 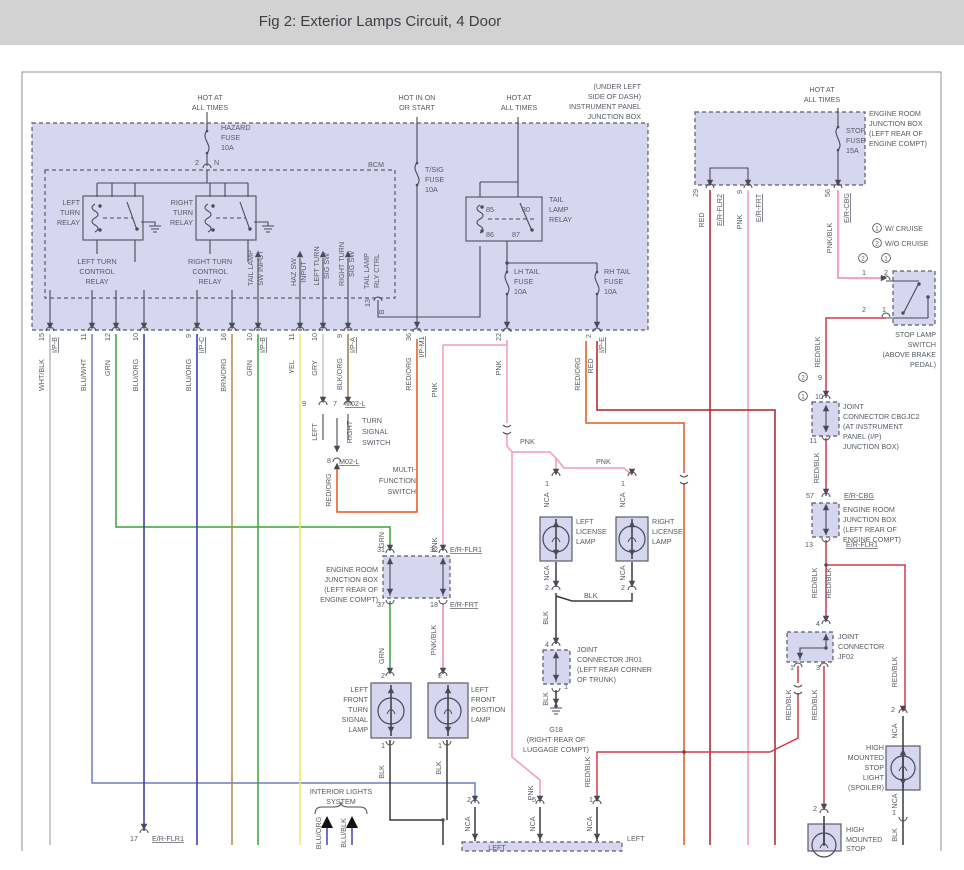 What do you see at coordinates (343, 833) in the screenshot?
I see `diagram-label: BLU/BLK` at bounding box center [343, 833].